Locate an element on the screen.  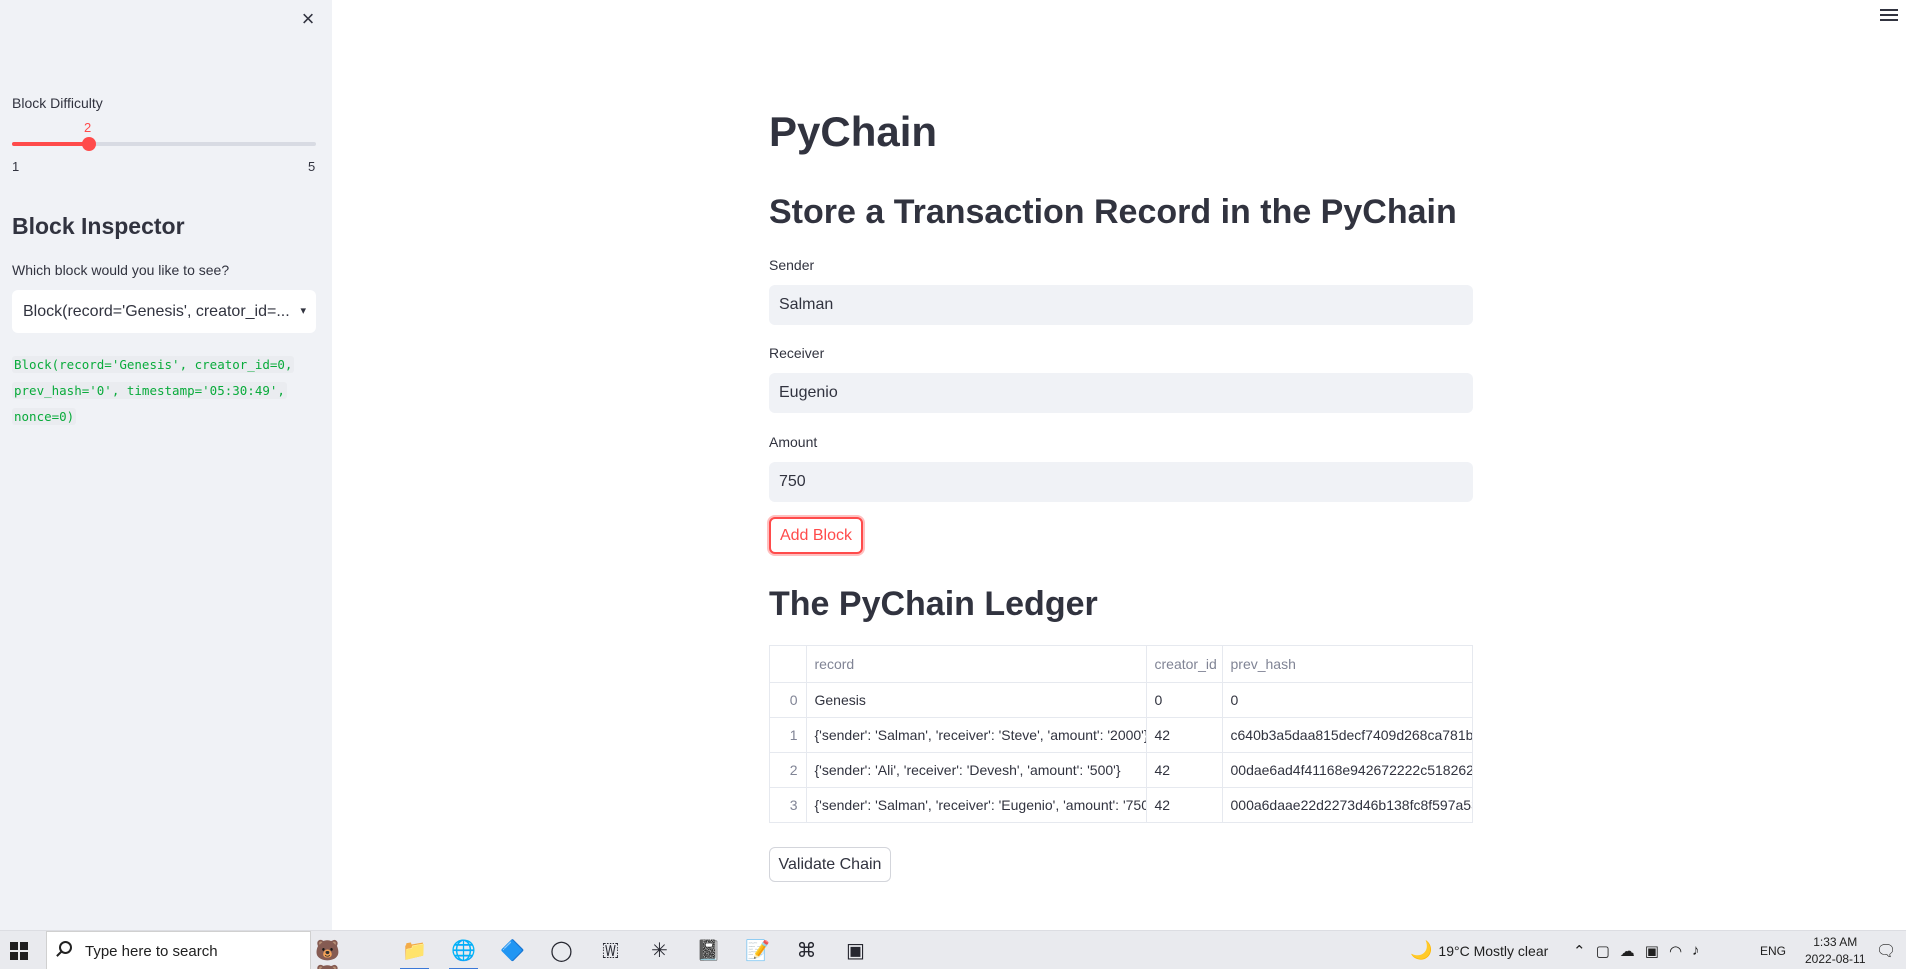
meet-now-icon: ▢ is located at coordinates (1608, 951).